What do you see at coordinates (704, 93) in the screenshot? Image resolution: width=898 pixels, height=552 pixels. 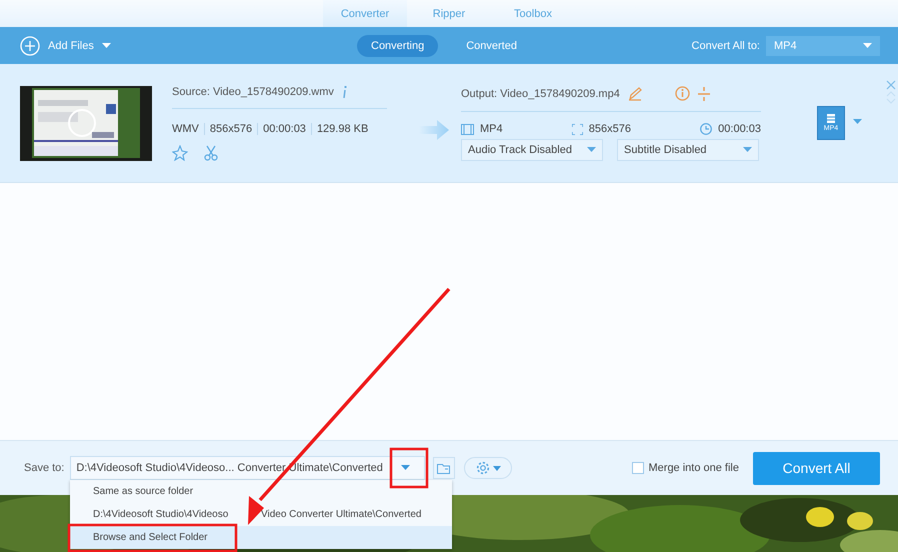 I see `split-icon` at bounding box center [704, 93].